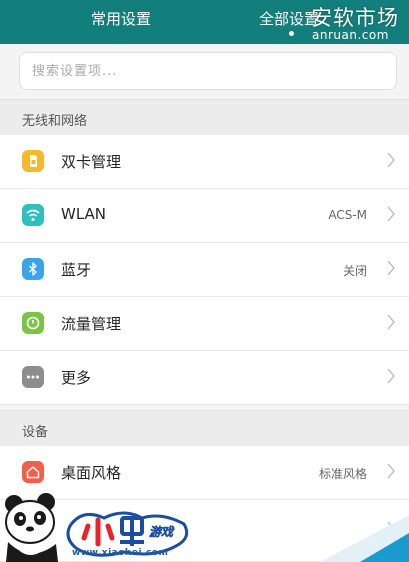 The width and height of the screenshot is (409, 562). Describe the element at coordinates (289, 18) in the screenshot. I see `tab-all-settings: 全部设置` at that location.